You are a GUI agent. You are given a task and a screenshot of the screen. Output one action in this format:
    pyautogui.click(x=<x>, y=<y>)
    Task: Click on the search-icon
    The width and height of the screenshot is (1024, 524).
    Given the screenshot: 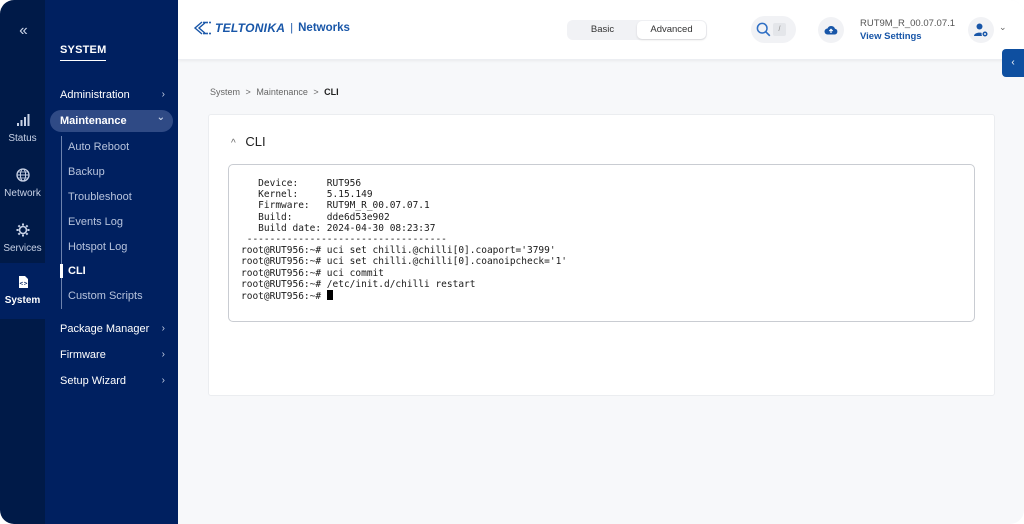 What is the action you would take?
    pyautogui.click(x=763, y=29)
    